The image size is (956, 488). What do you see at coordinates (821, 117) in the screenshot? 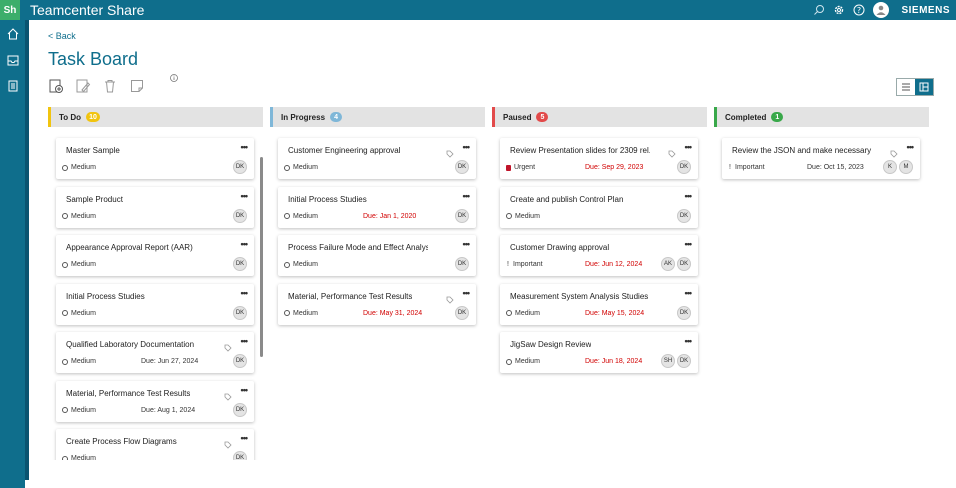
I see `column-header: Completed 1` at bounding box center [821, 117].